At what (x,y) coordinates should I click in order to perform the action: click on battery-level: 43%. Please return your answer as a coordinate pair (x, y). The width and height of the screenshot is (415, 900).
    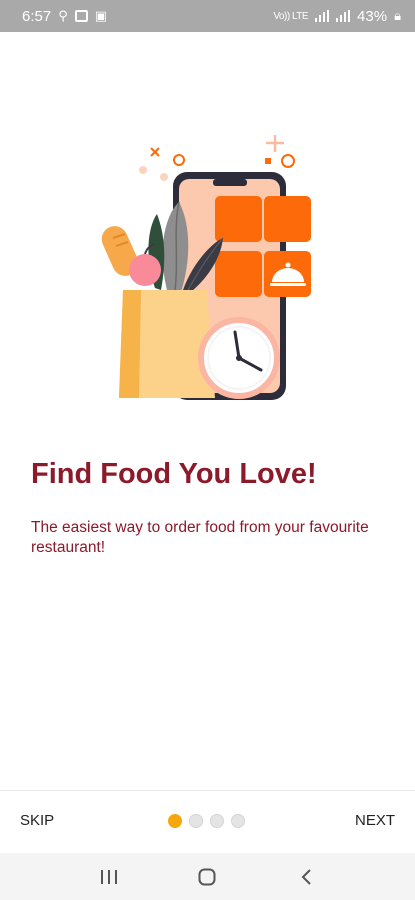
    Looking at the image, I should click on (372, 16).